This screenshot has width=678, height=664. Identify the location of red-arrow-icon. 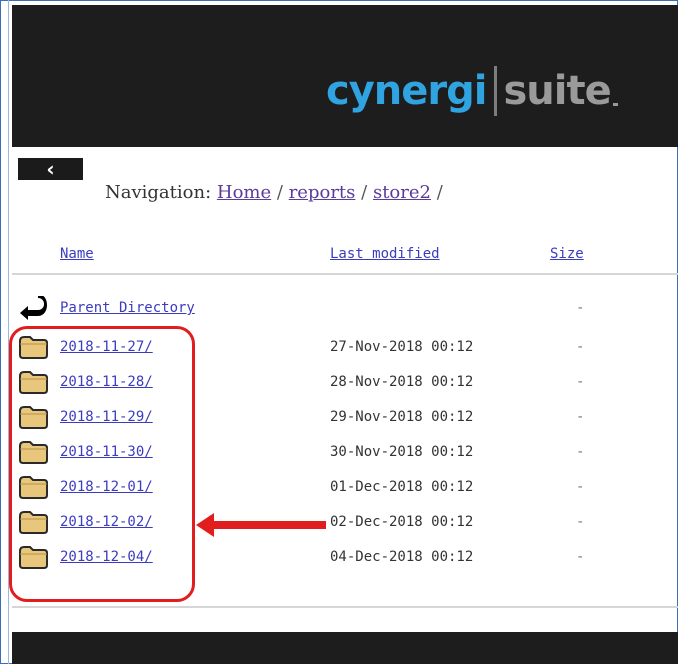
(261, 525).